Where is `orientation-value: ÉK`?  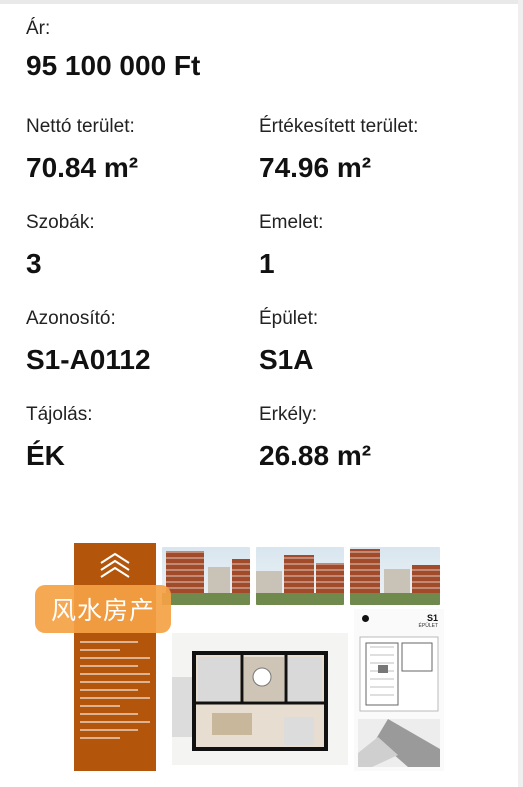
orientation-value: ÉK is located at coordinates (45, 455).